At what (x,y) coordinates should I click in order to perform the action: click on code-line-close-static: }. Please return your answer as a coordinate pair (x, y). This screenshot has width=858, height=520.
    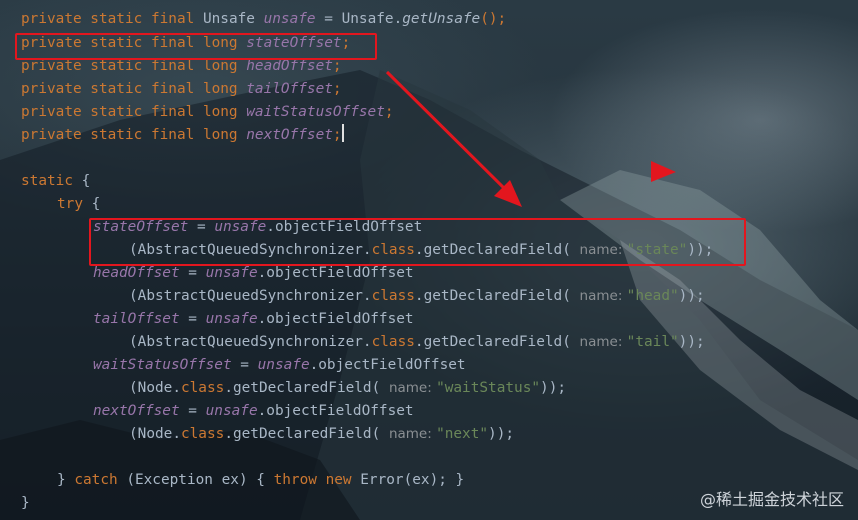
    Looking at the image, I should click on (25, 503).